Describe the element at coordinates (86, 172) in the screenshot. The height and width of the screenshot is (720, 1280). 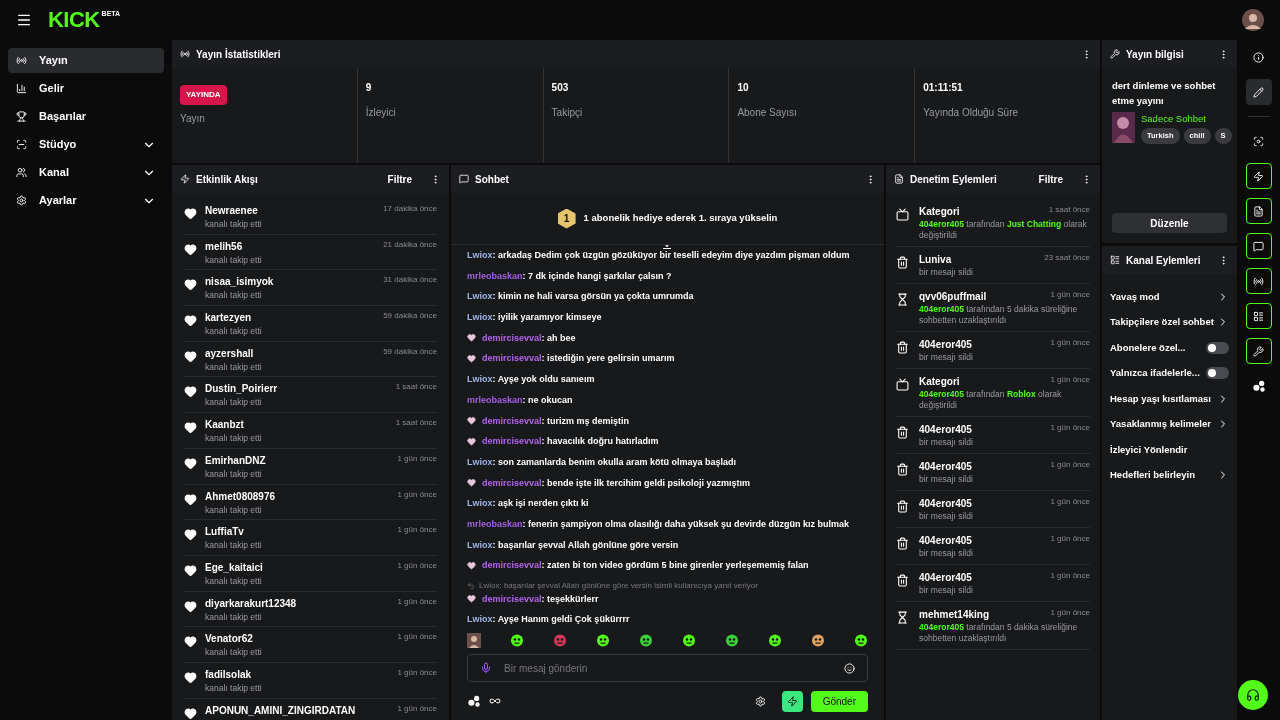
I see `sidebar-item: Kanal` at that location.